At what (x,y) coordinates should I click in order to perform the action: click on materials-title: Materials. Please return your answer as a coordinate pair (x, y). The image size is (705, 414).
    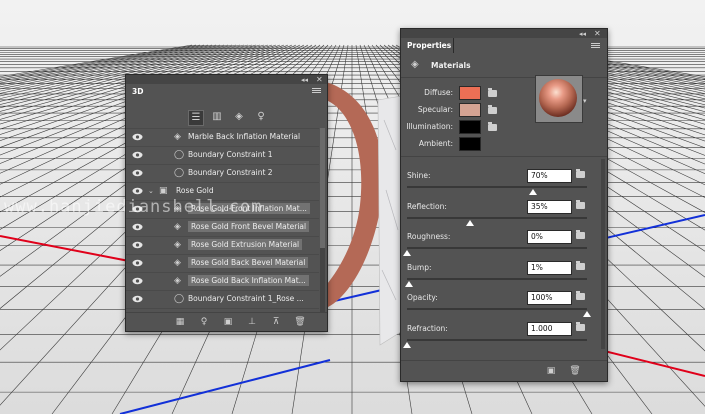
    Looking at the image, I should click on (451, 65).